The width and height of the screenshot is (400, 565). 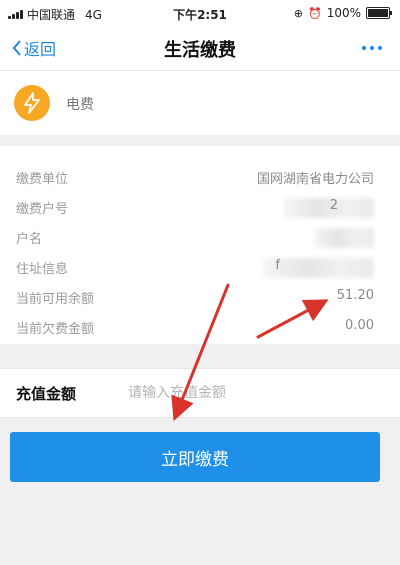 I want to click on back-button: 返回, so click(x=34, y=48).